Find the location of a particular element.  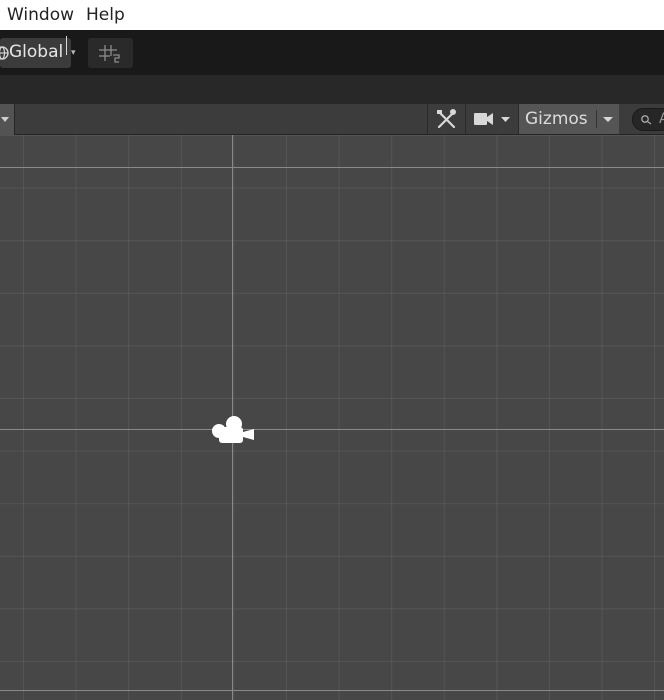

grid-snap-icon is located at coordinates (109, 54).